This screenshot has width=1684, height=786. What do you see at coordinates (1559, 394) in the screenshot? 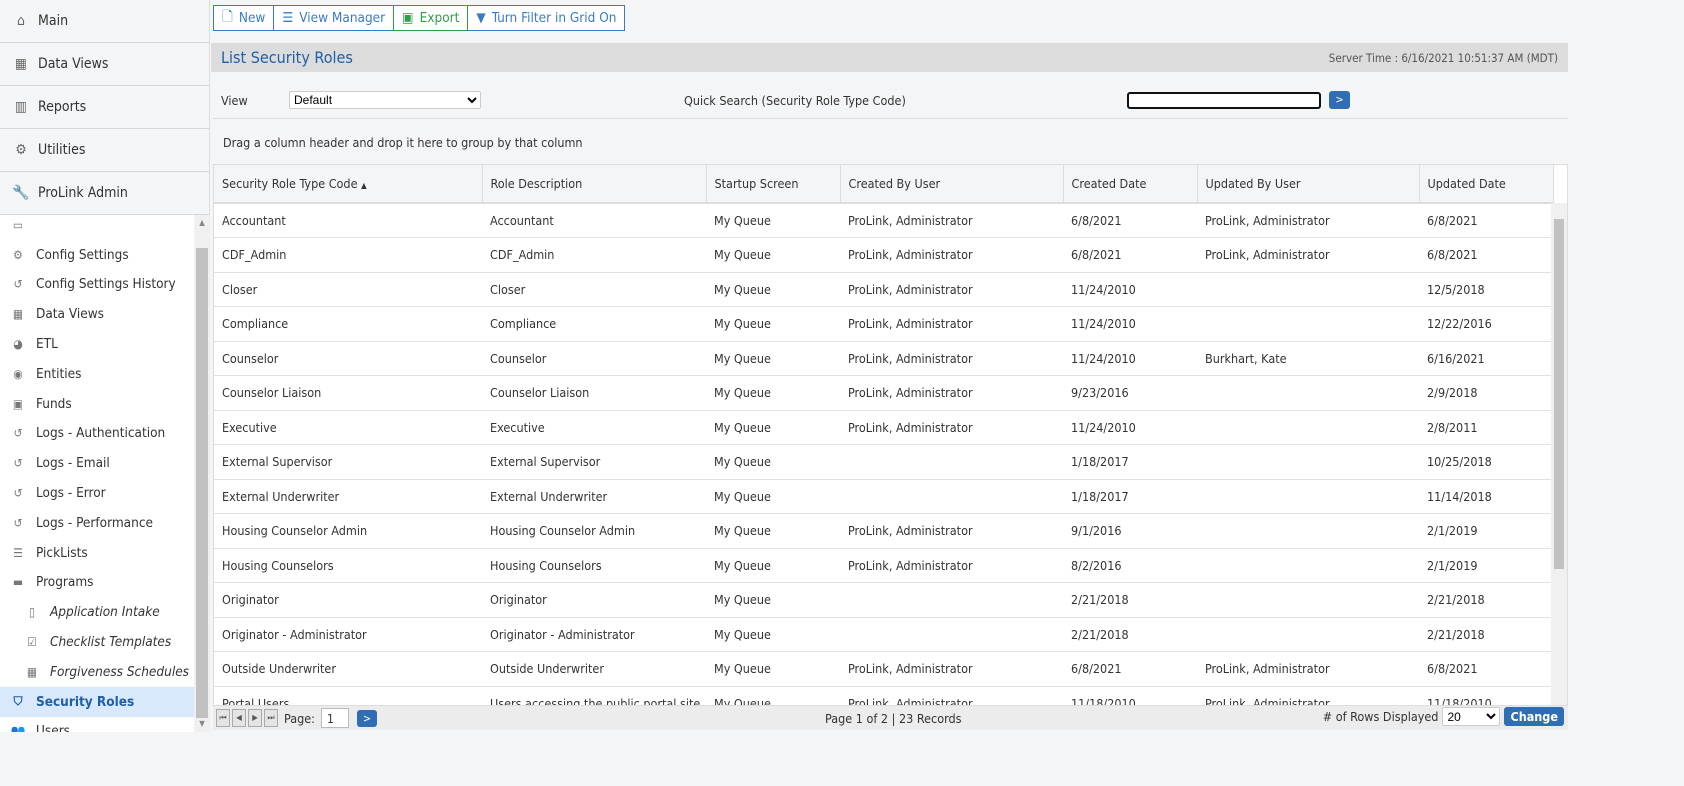
I see `grid-scroll-thumb` at bounding box center [1559, 394].